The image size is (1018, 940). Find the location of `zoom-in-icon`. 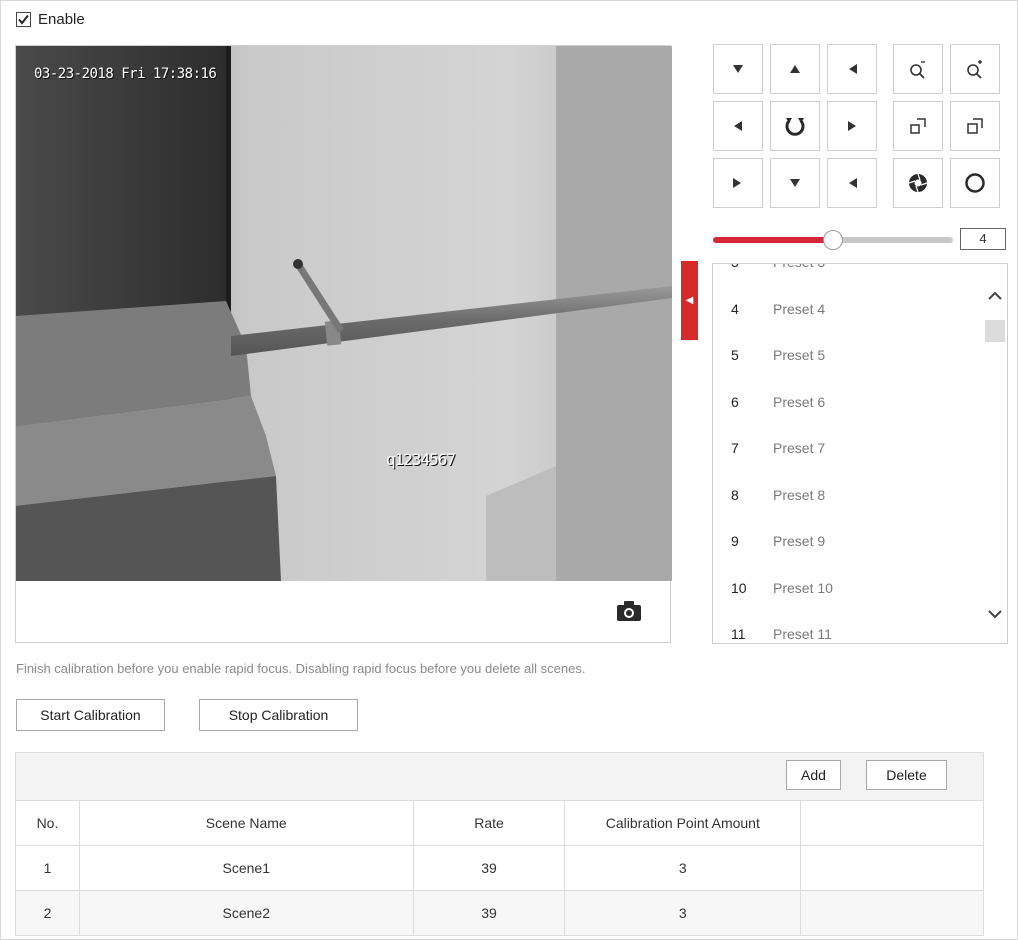

zoom-in-icon is located at coordinates (917, 70).